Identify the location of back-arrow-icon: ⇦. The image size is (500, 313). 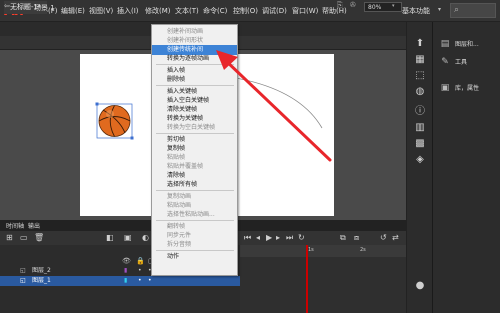
(7, 6).